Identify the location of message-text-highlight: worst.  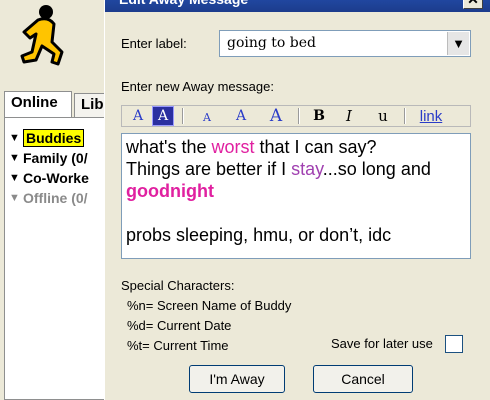
(233, 147).